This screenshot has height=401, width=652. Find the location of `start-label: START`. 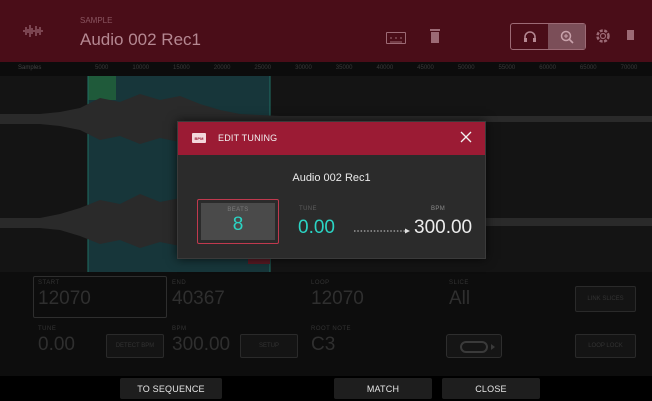

start-label: START is located at coordinates (49, 283).